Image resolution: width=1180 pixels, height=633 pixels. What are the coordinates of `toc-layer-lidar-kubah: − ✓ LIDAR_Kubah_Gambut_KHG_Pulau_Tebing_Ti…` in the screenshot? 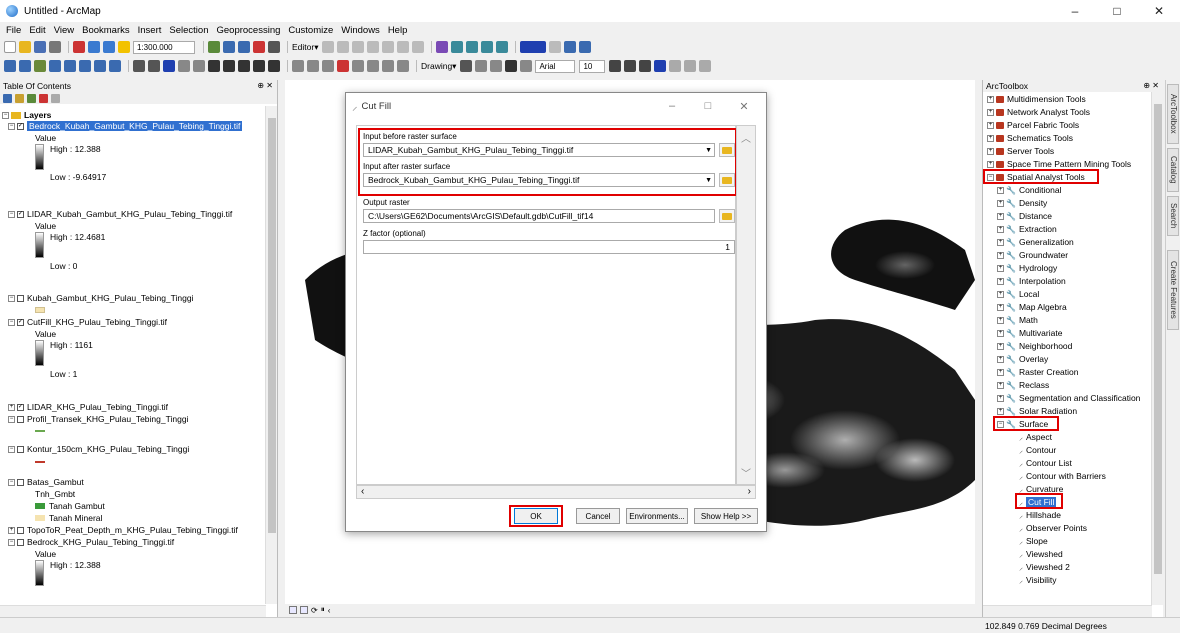 It's located at (120, 214).